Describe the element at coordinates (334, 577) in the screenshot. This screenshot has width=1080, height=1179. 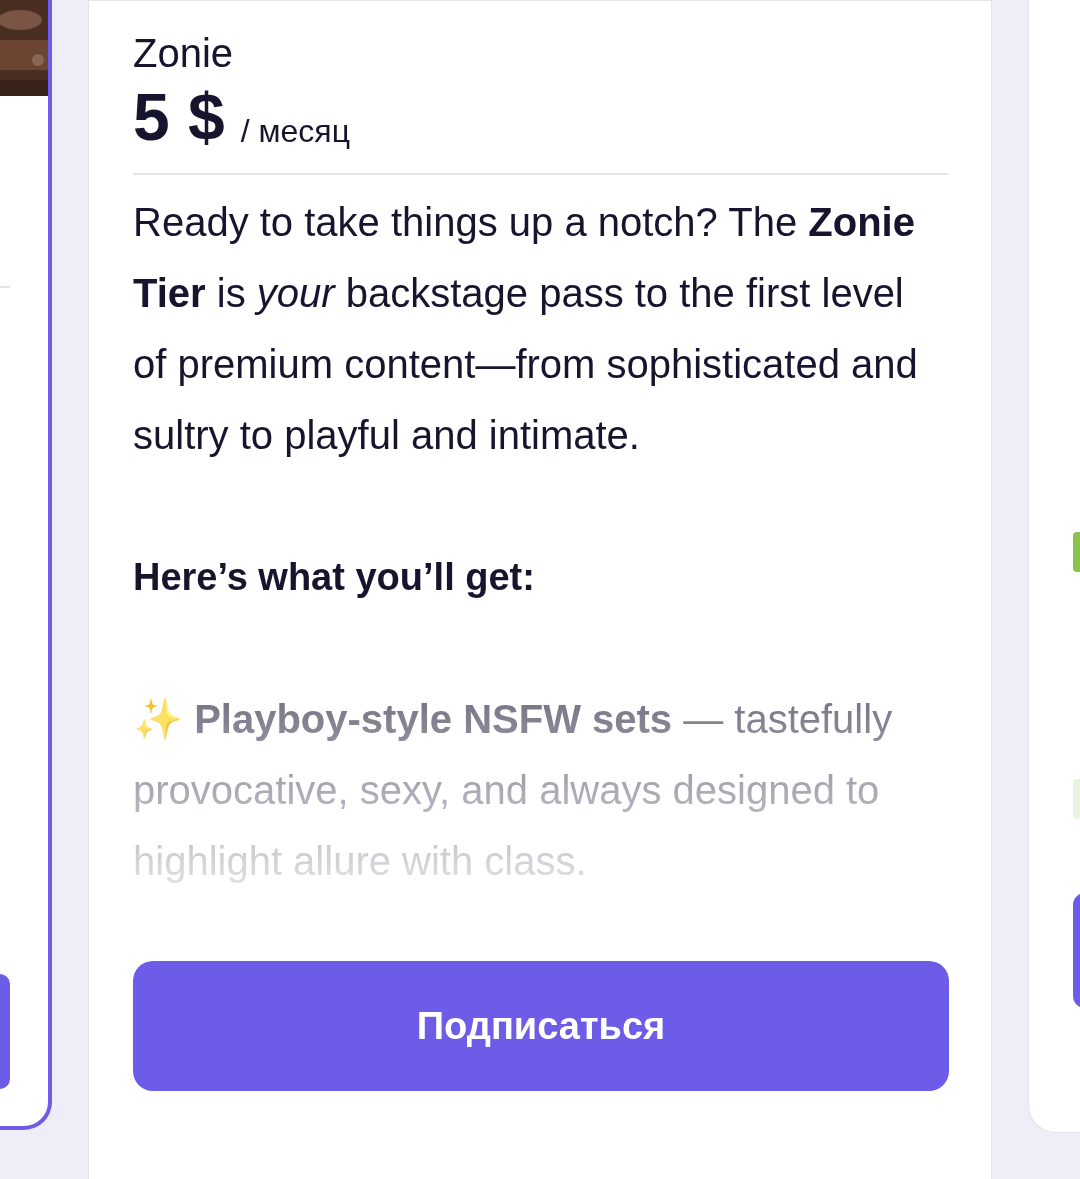
I see `features-heading: Here’s what you’ll get:` at that location.